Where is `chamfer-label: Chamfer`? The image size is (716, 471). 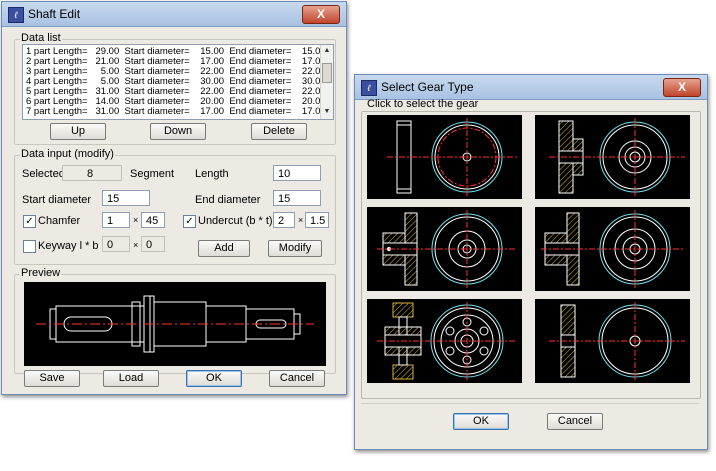
chamfer-label: Chamfer is located at coordinates (59, 221).